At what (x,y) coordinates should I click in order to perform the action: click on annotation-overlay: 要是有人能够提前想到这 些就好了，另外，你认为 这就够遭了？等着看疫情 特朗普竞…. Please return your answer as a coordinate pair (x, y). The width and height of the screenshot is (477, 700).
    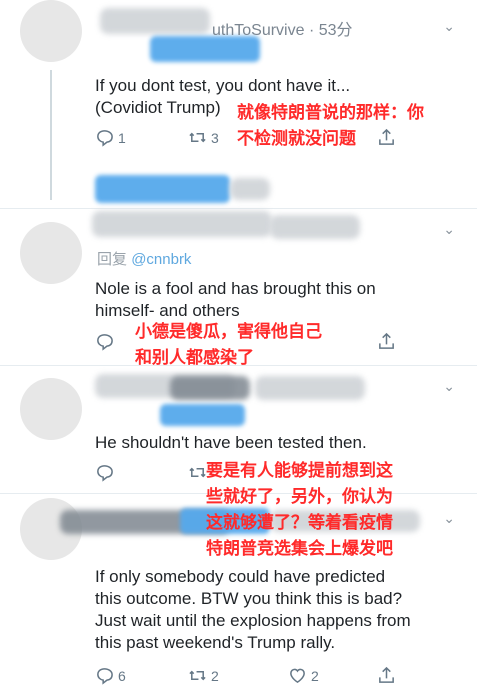
    Looking at the image, I should click on (299, 510).